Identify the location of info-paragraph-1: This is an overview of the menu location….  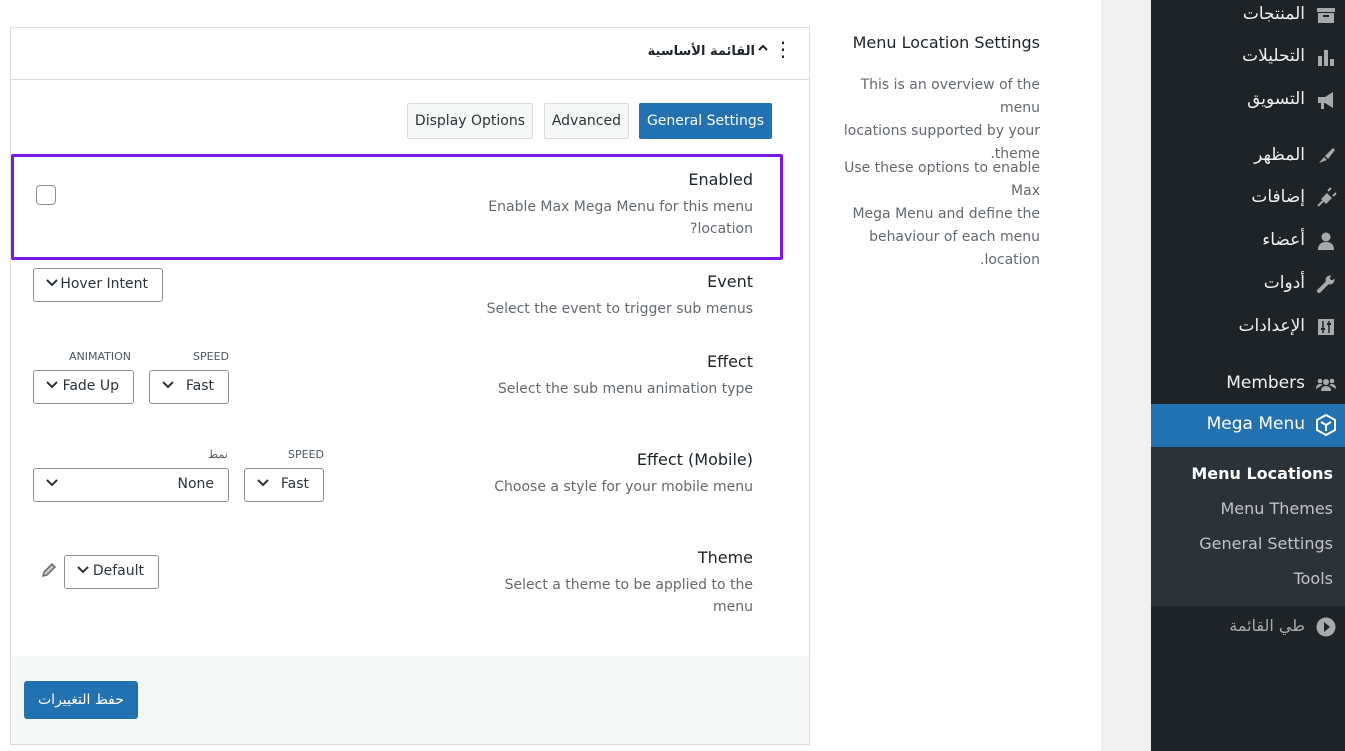
(929, 120).